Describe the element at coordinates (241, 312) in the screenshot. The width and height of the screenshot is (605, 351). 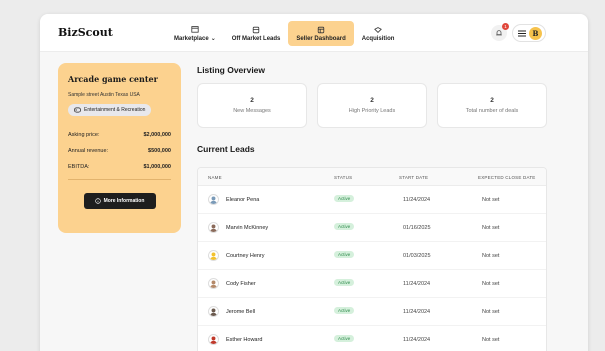
I see `lead-name: Jerome Bell` at that location.